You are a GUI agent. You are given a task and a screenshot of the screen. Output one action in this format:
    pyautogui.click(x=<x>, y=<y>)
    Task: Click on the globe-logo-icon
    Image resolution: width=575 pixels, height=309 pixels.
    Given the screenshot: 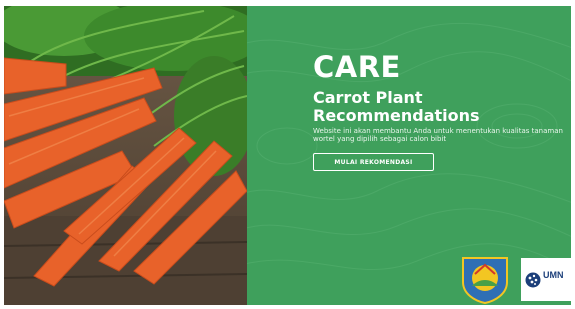 What is the action you would take?
    pyautogui.click(x=533, y=279)
    